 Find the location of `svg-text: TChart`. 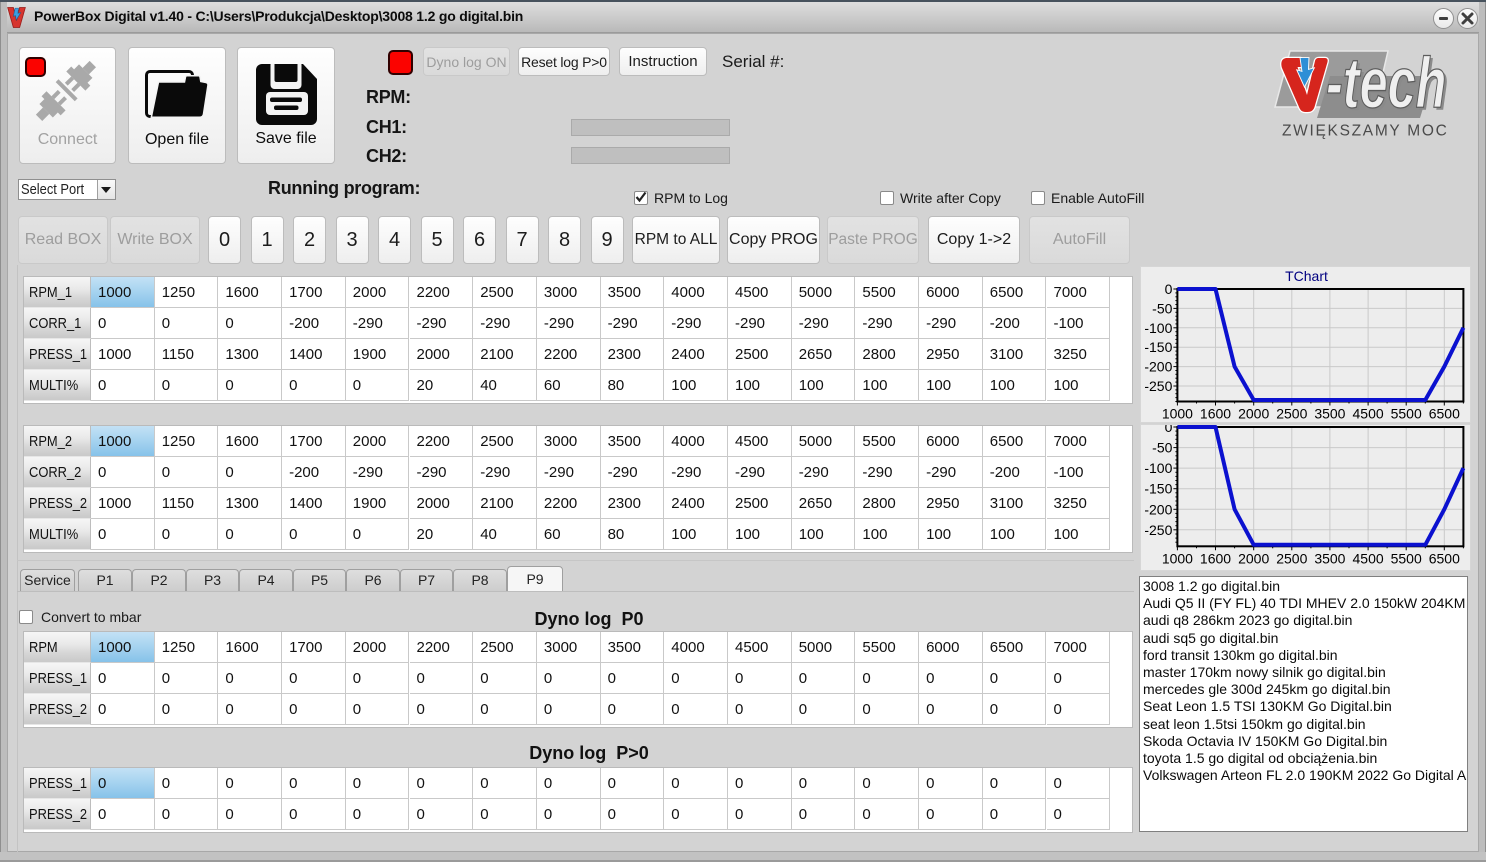

svg-text: TChart is located at coordinates (1306, 276).